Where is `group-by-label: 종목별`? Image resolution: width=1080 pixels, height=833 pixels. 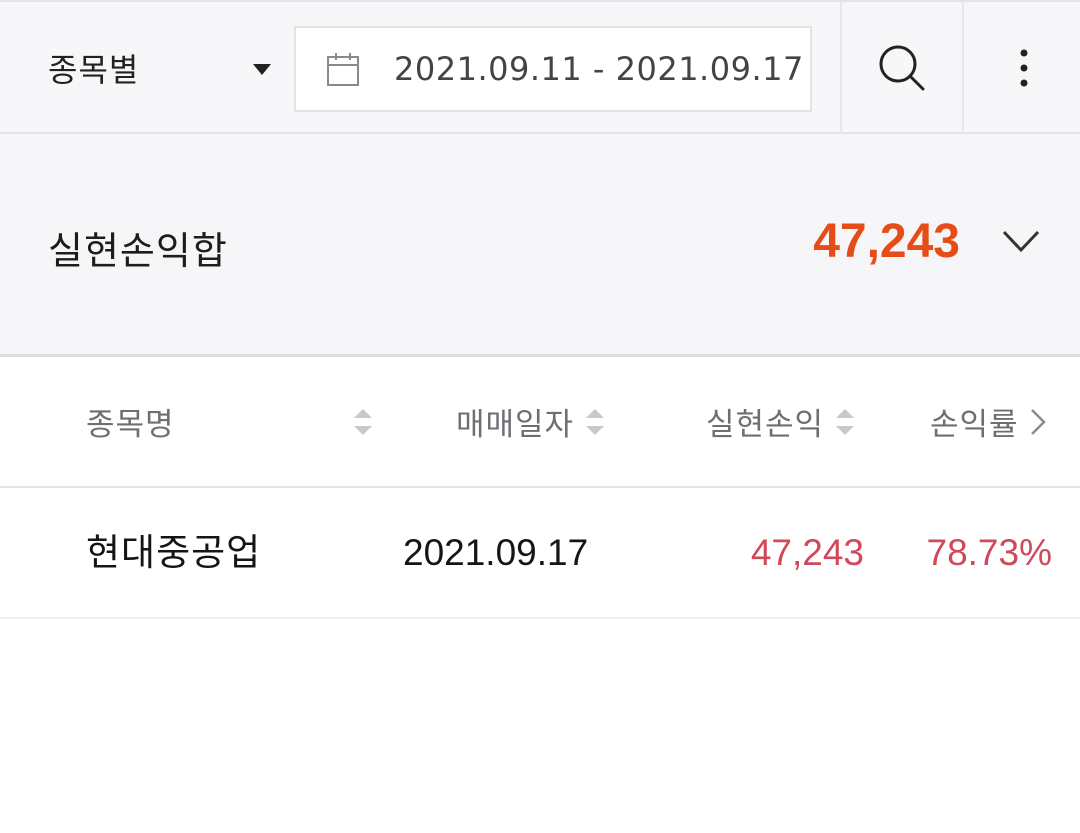 group-by-label: 종목별 is located at coordinates (94, 70).